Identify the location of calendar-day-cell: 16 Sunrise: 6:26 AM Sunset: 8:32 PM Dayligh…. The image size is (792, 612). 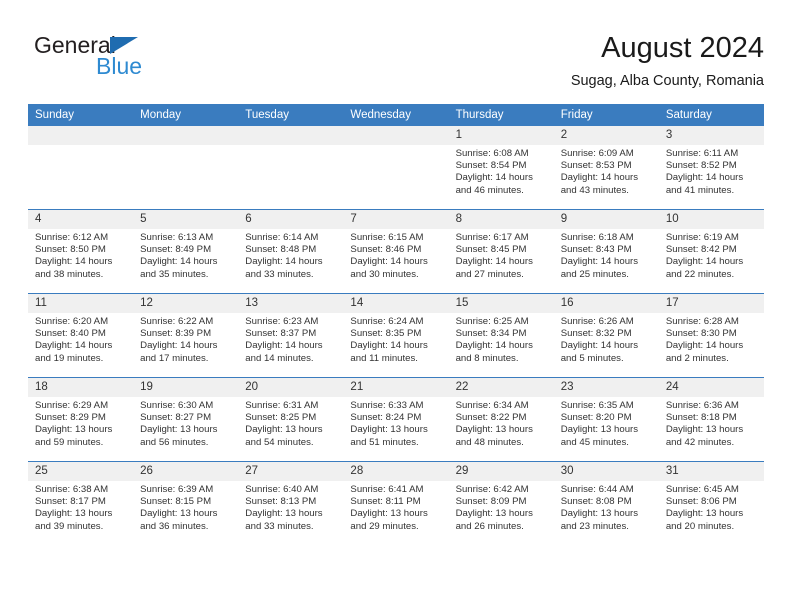
(606, 335).